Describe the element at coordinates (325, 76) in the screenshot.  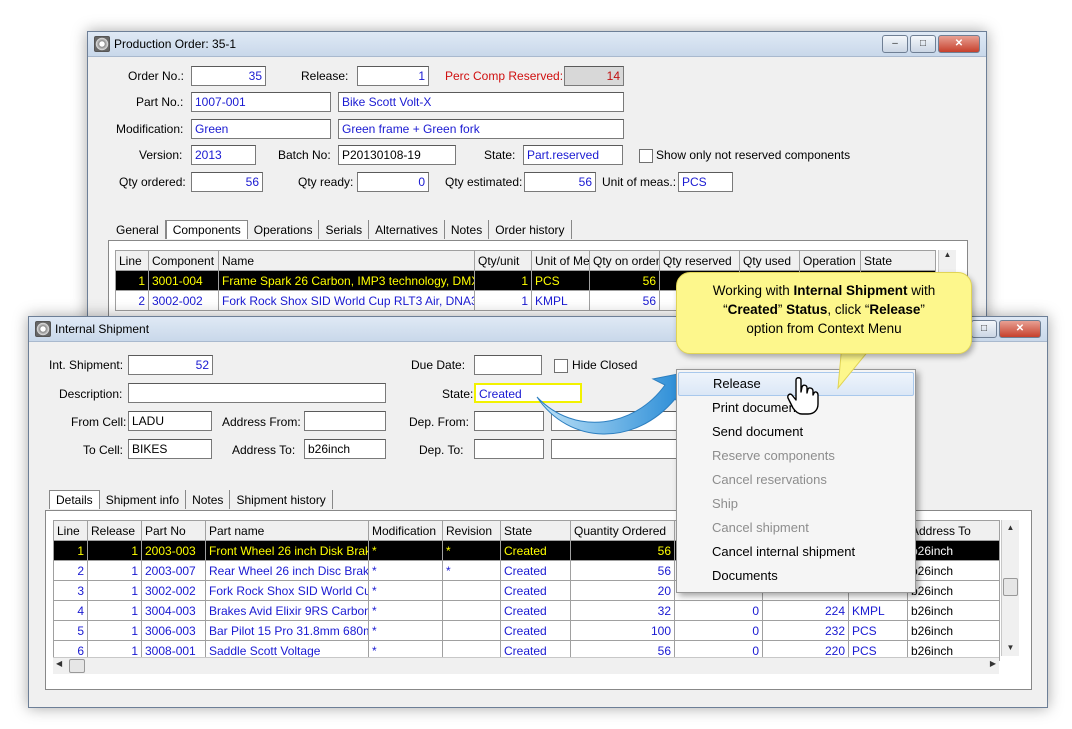
I see `release-label: Release:` at that location.